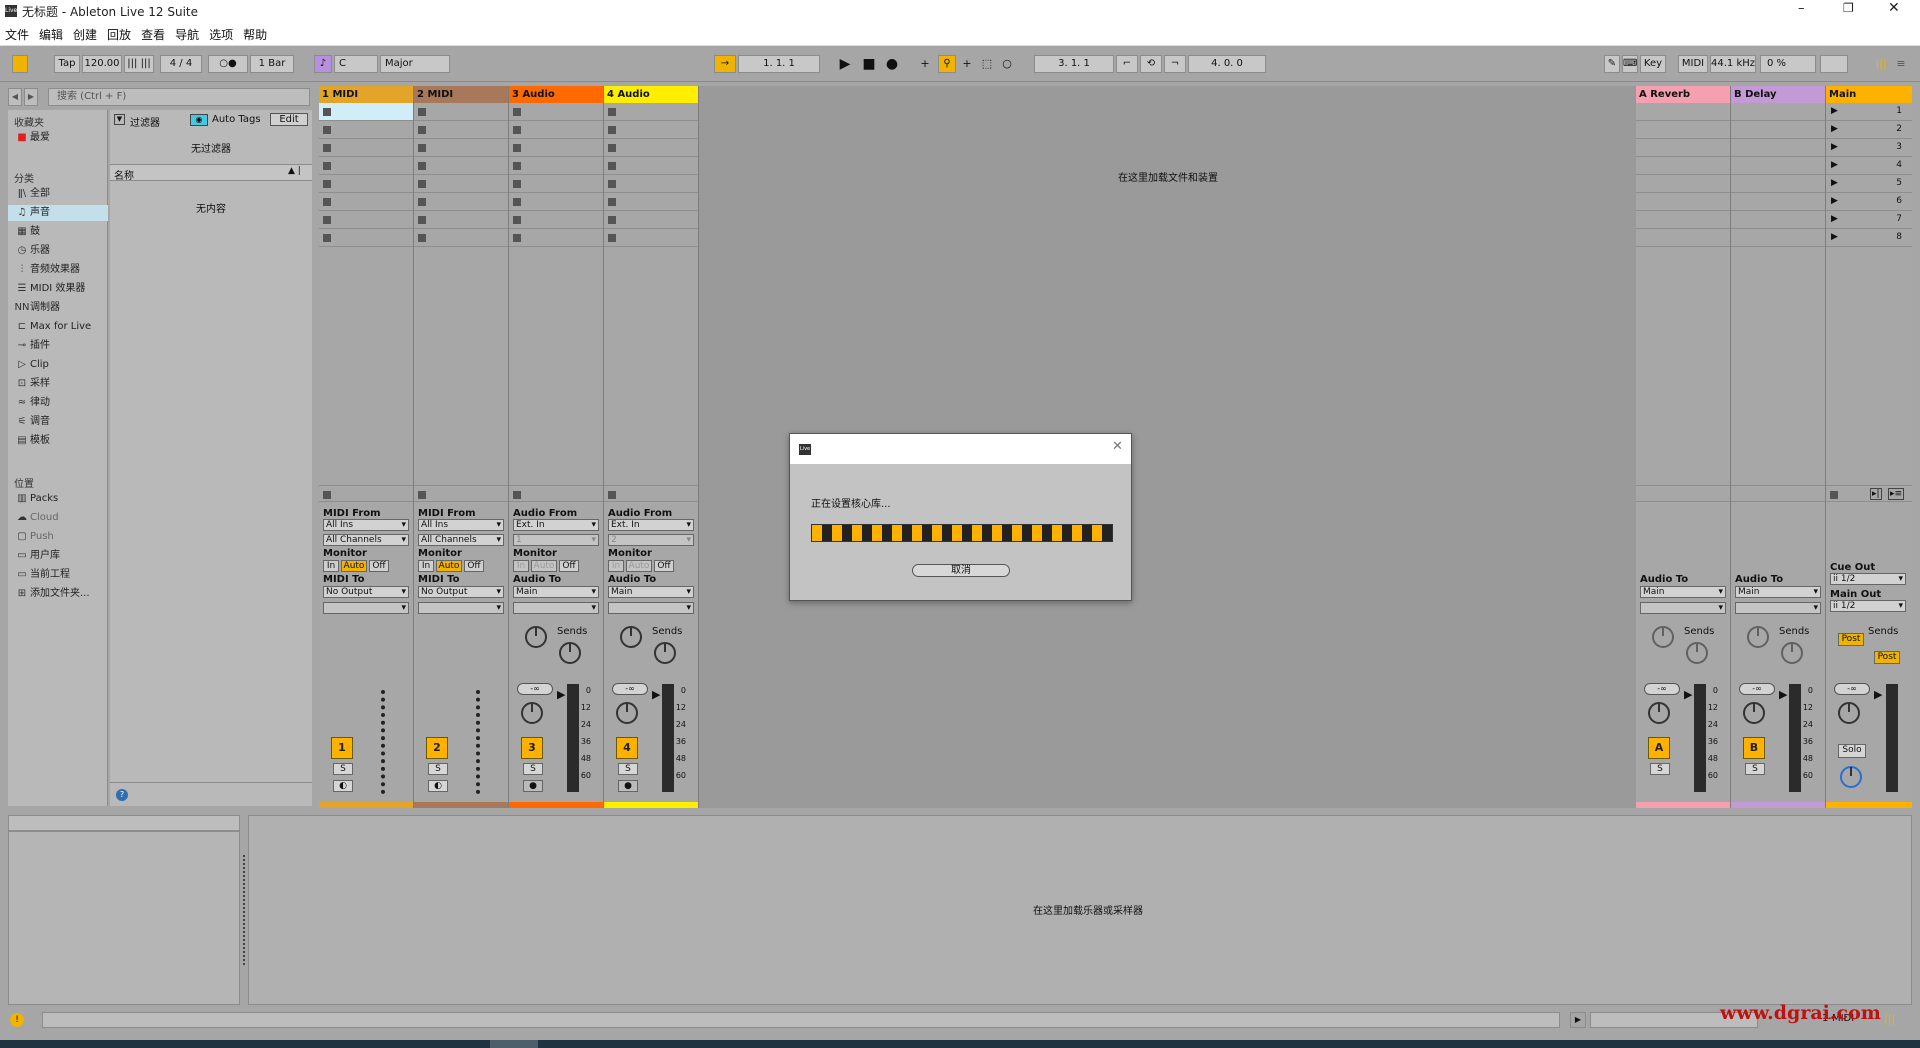 The width and height of the screenshot is (1920, 1048). I want to click on solo-mode-button: Solo, so click(1852, 751).